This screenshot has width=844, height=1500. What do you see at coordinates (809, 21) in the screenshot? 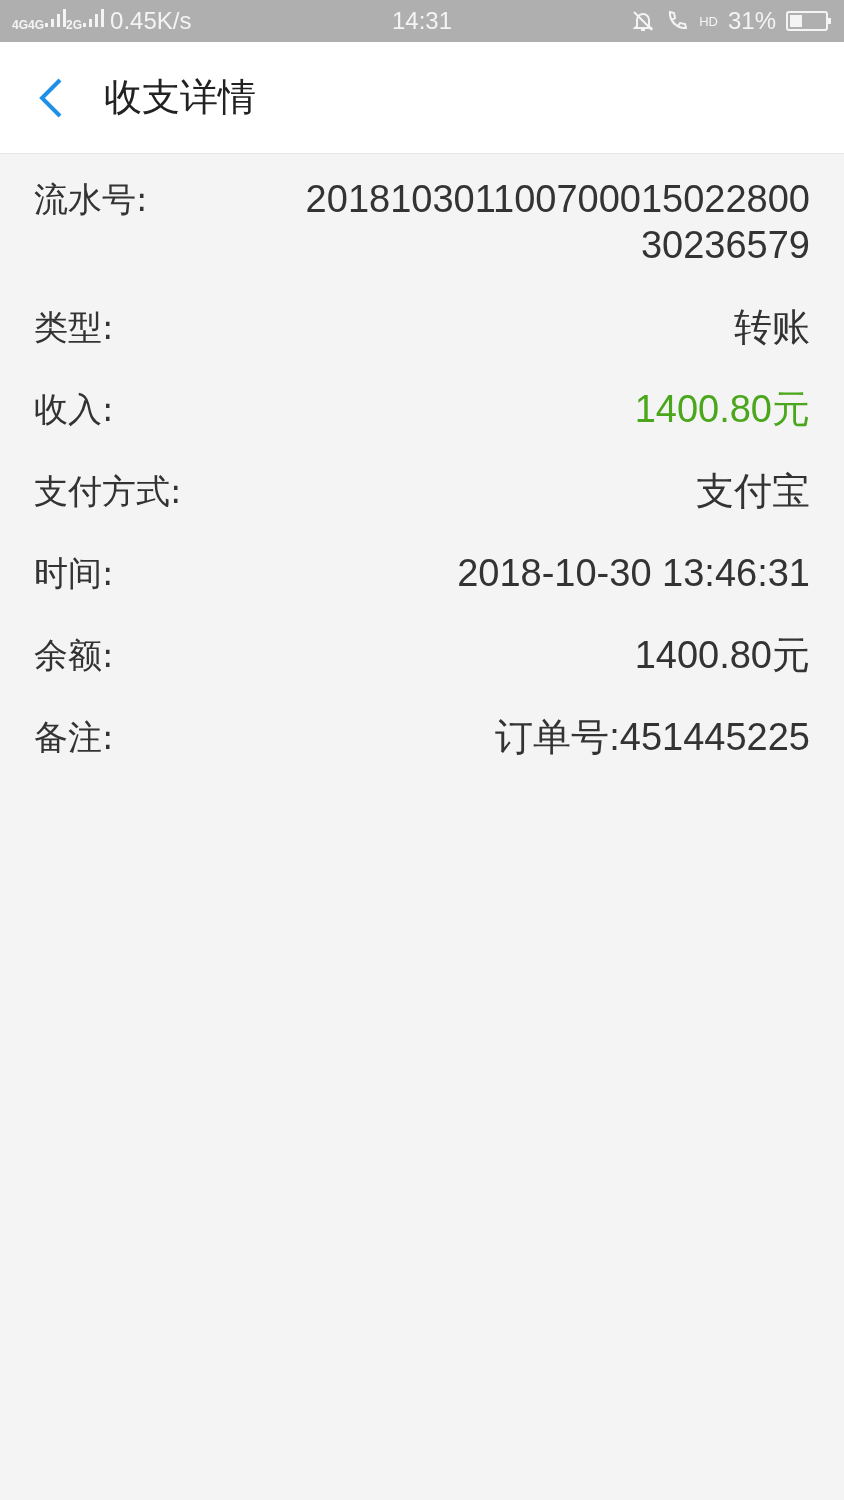
I see `battery-icon` at bounding box center [809, 21].